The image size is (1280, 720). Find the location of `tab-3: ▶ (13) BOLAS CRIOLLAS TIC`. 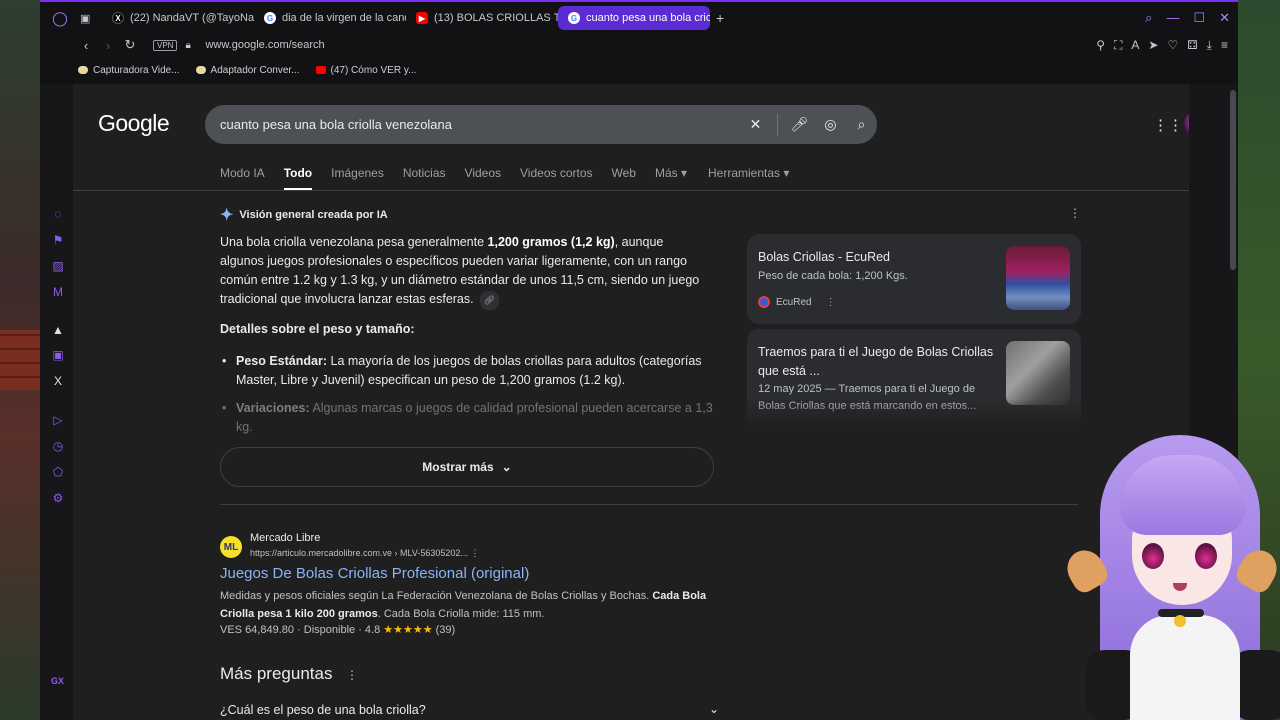

tab-3: ▶ (13) BOLAS CRIOLLAS TIC is located at coordinates (482, 18).